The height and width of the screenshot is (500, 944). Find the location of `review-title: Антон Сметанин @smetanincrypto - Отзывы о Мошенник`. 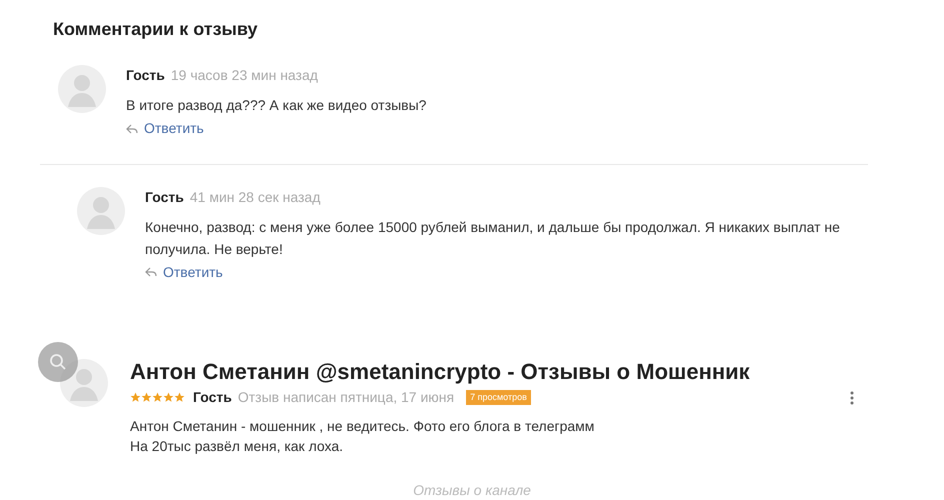

review-title: Антон Сметанин @smetanincrypto - Отзывы о Мошенник is located at coordinates (440, 372).